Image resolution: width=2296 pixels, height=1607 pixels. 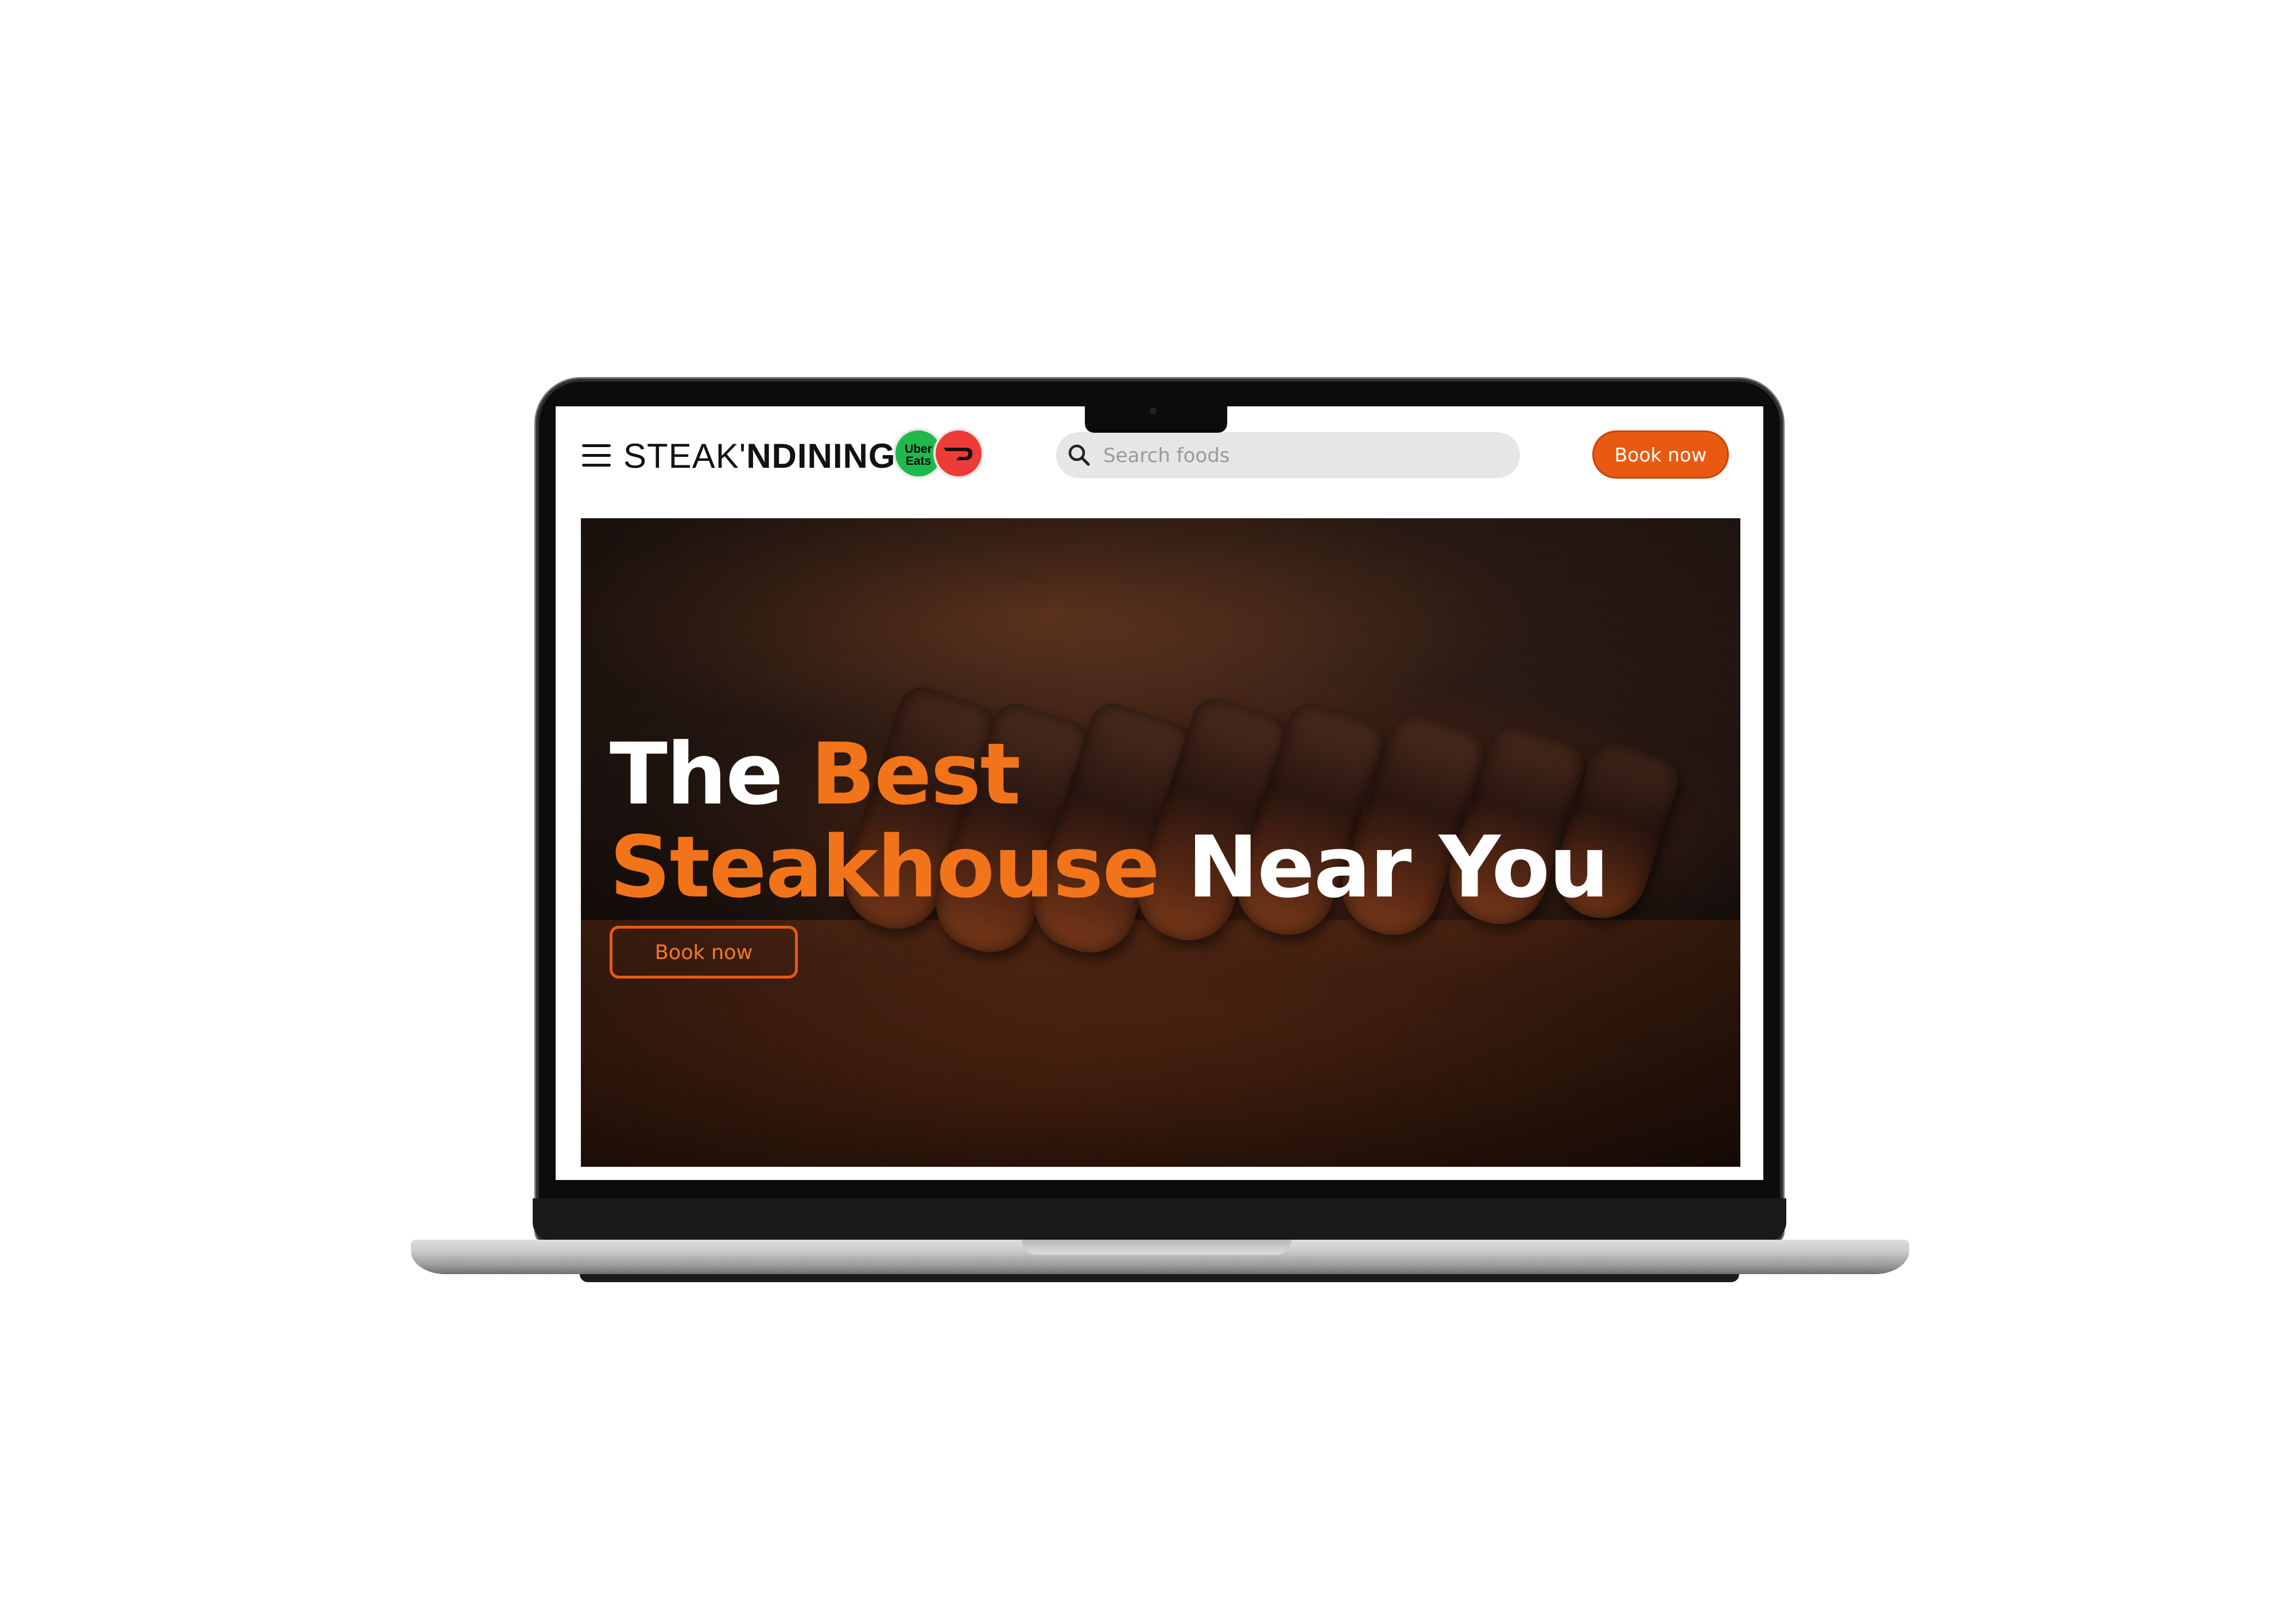 What do you see at coordinates (885, 867) in the screenshot?
I see `hero-headline-accent: Steakhouse` at bounding box center [885, 867].